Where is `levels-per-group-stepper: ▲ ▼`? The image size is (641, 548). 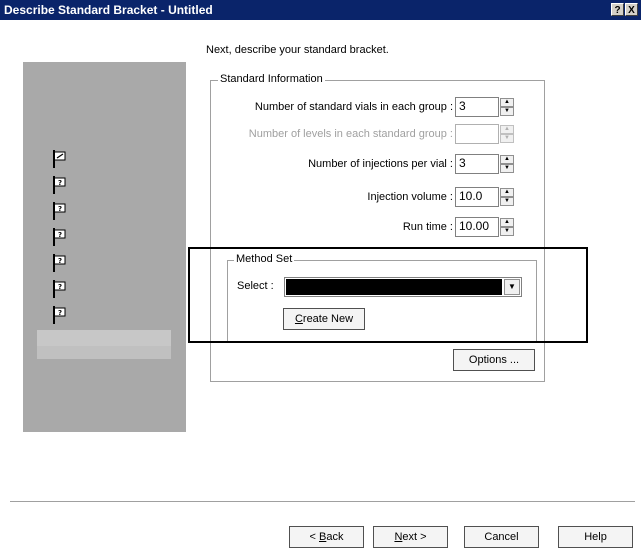
levels-per-group-stepper: ▲ ▼ is located at coordinates (485, 134).